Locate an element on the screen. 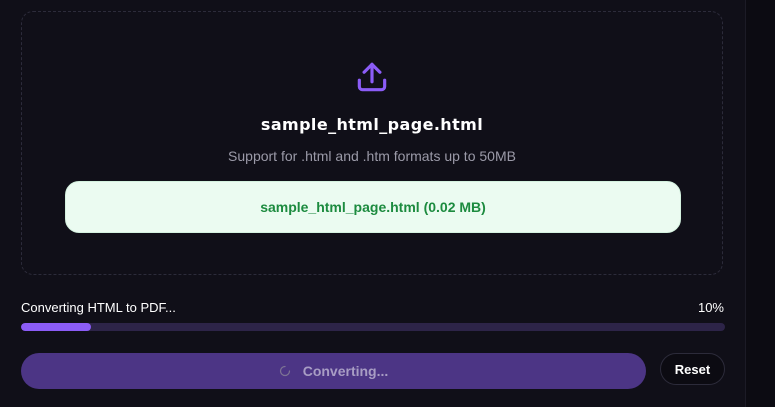 Image resolution: width=775 pixels, height=407 pixels. upload-icon is located at coordinates (372, 77).